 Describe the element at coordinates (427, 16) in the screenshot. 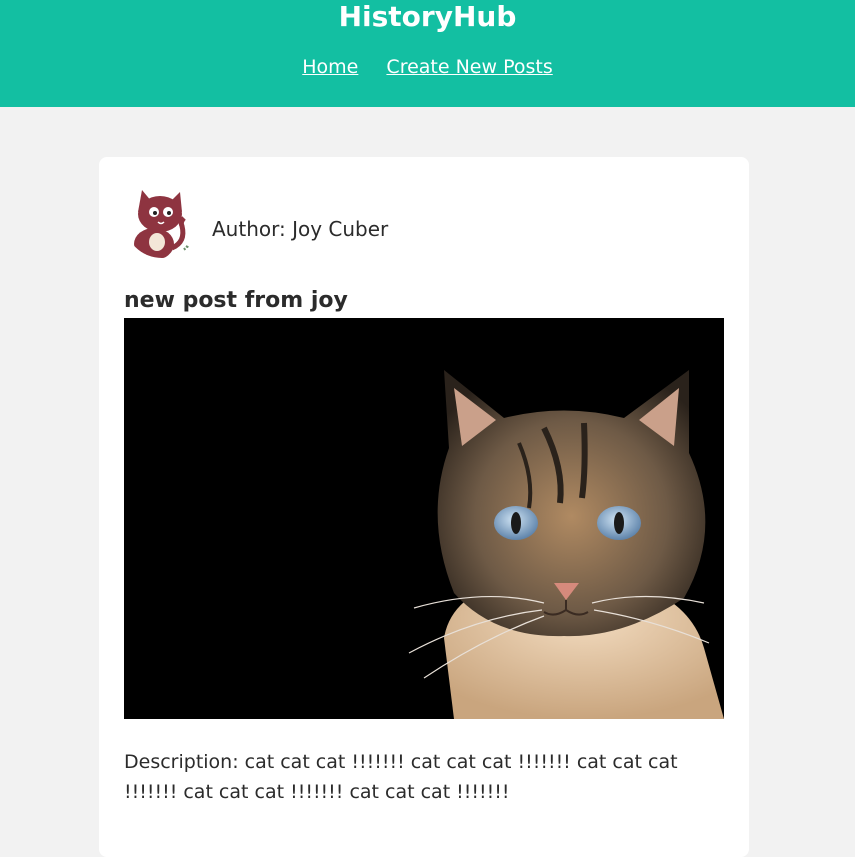

I see `site-title: HistoryHub` at that location.